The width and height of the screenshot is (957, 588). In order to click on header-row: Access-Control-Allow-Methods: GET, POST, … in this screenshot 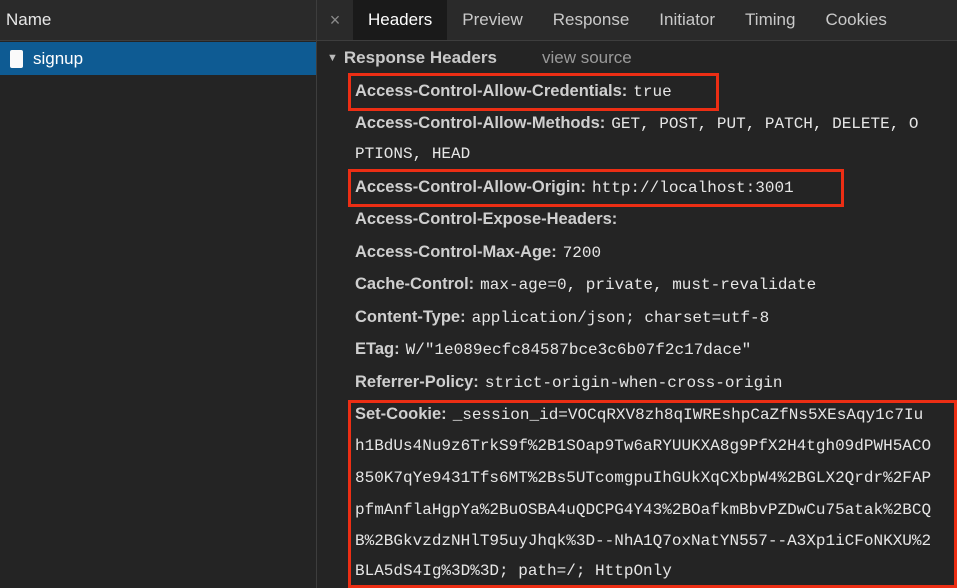, I will do `click(655, 123)`.